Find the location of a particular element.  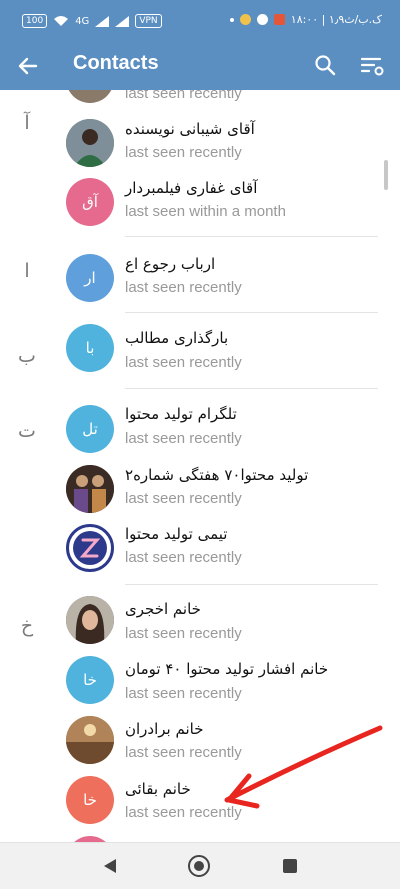

app-notification-icon is located at coordinates (245, 19).